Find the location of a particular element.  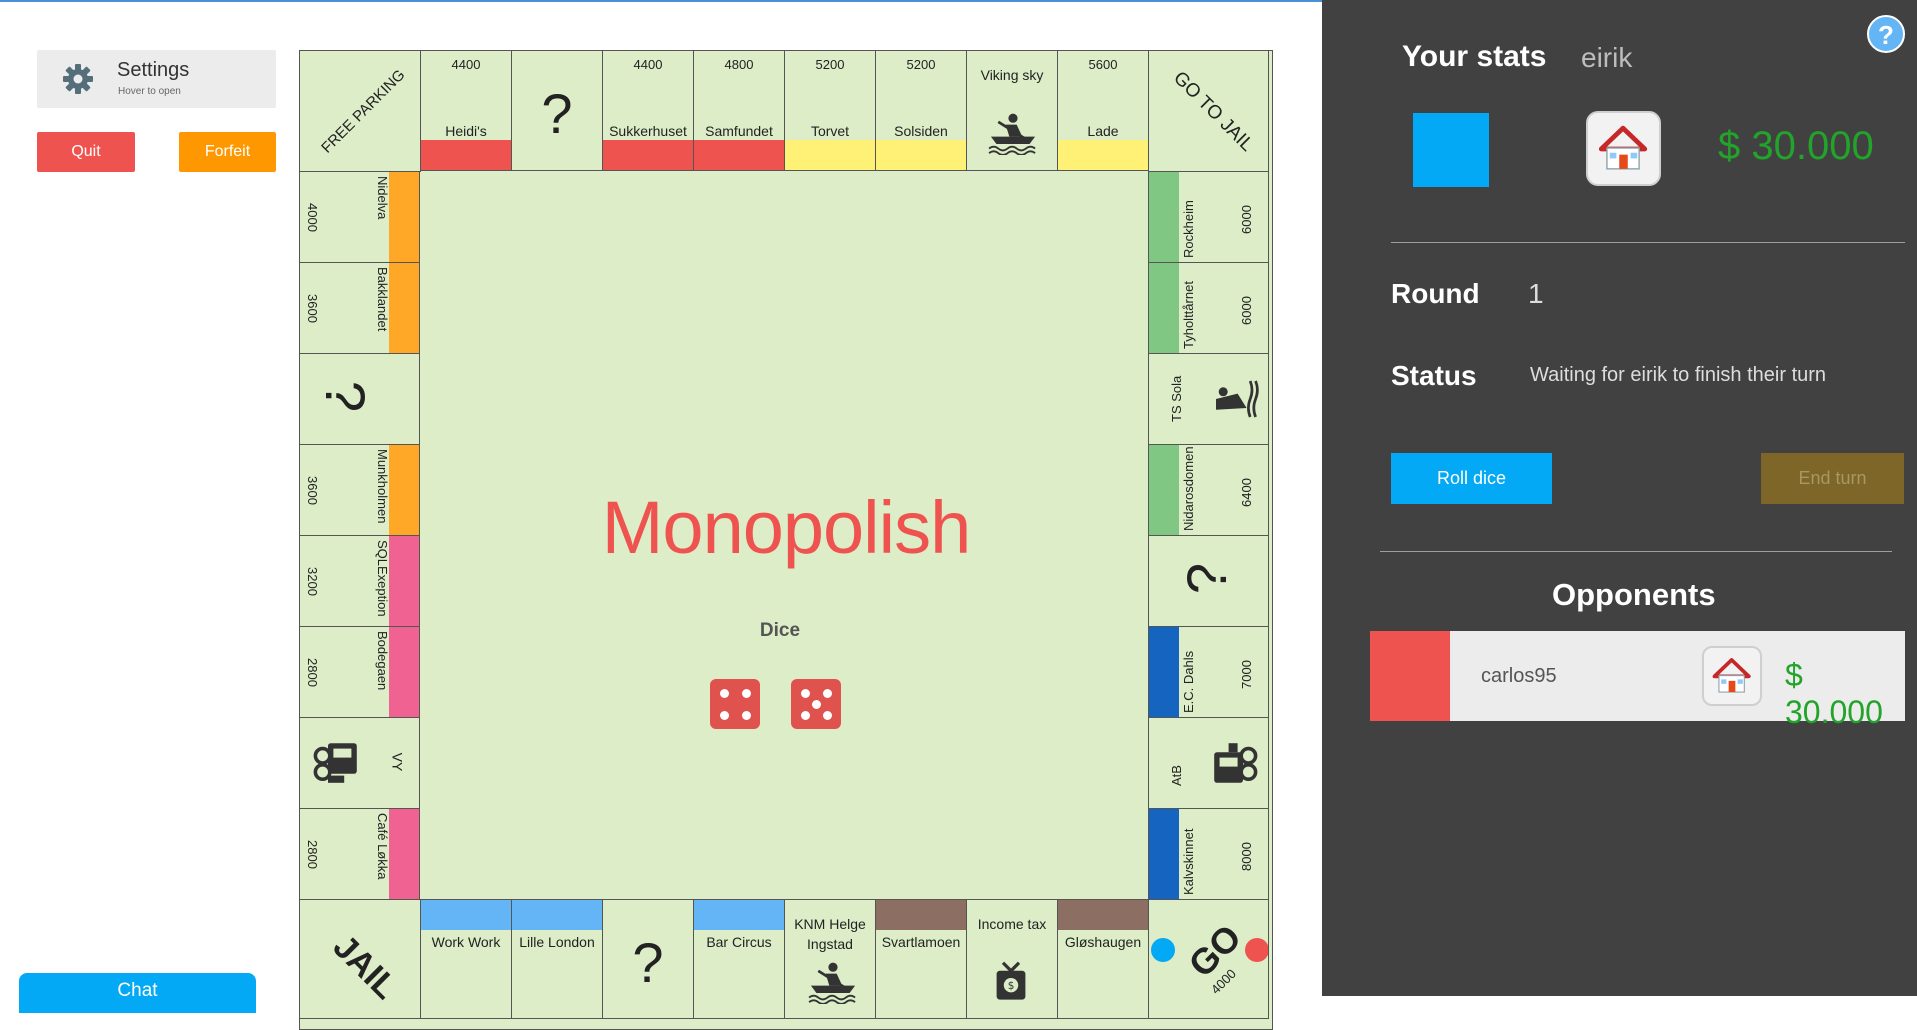

board-space-sqlexeption: 3200 SQLExeption is located at coordinates (359, 581).